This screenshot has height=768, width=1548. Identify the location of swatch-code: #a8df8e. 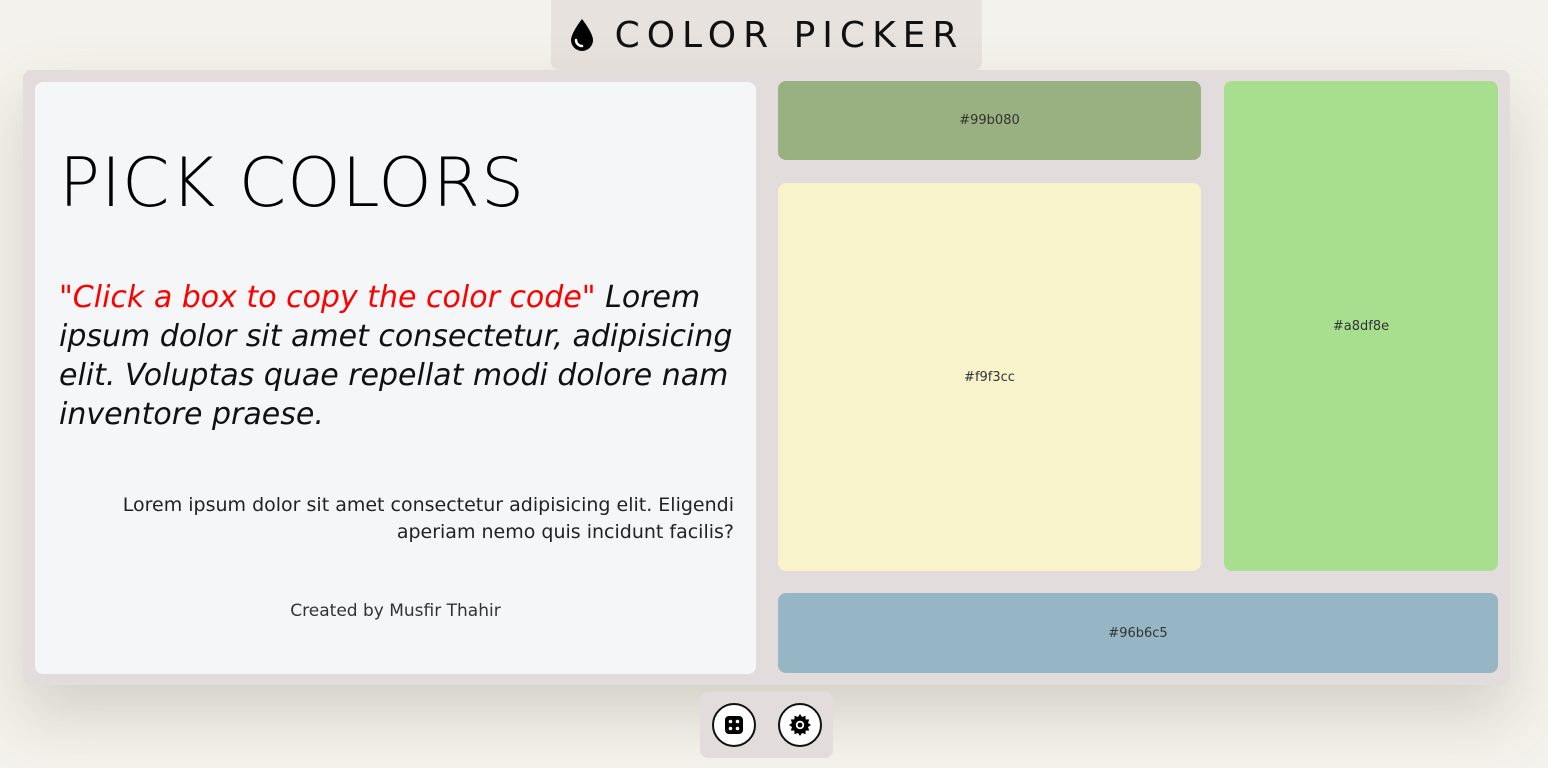
(1361, 326).